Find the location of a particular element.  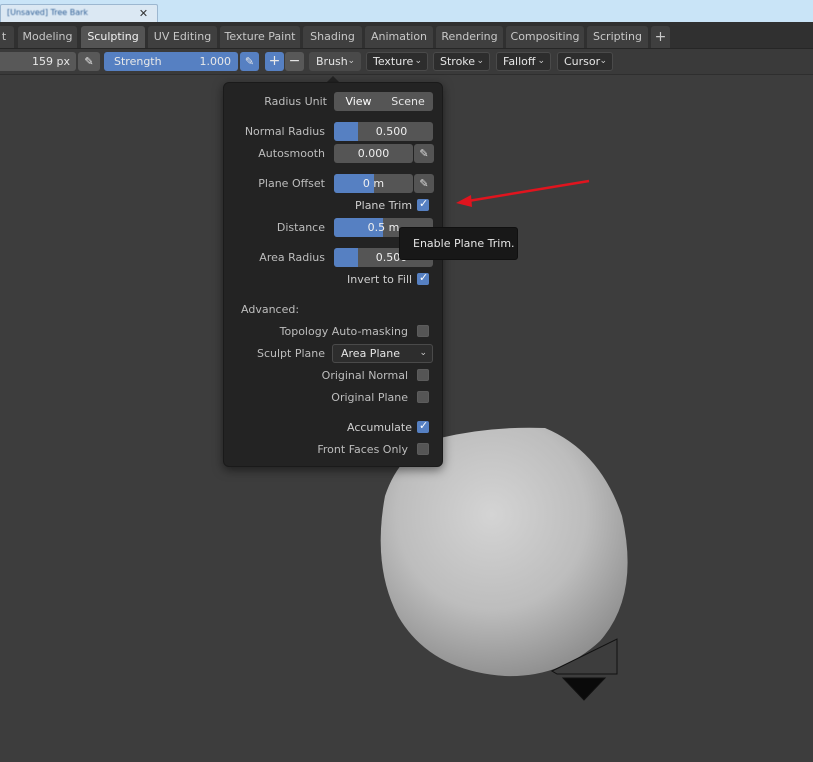

tab-modeling: Modeling is located at coordinates (47, 37).